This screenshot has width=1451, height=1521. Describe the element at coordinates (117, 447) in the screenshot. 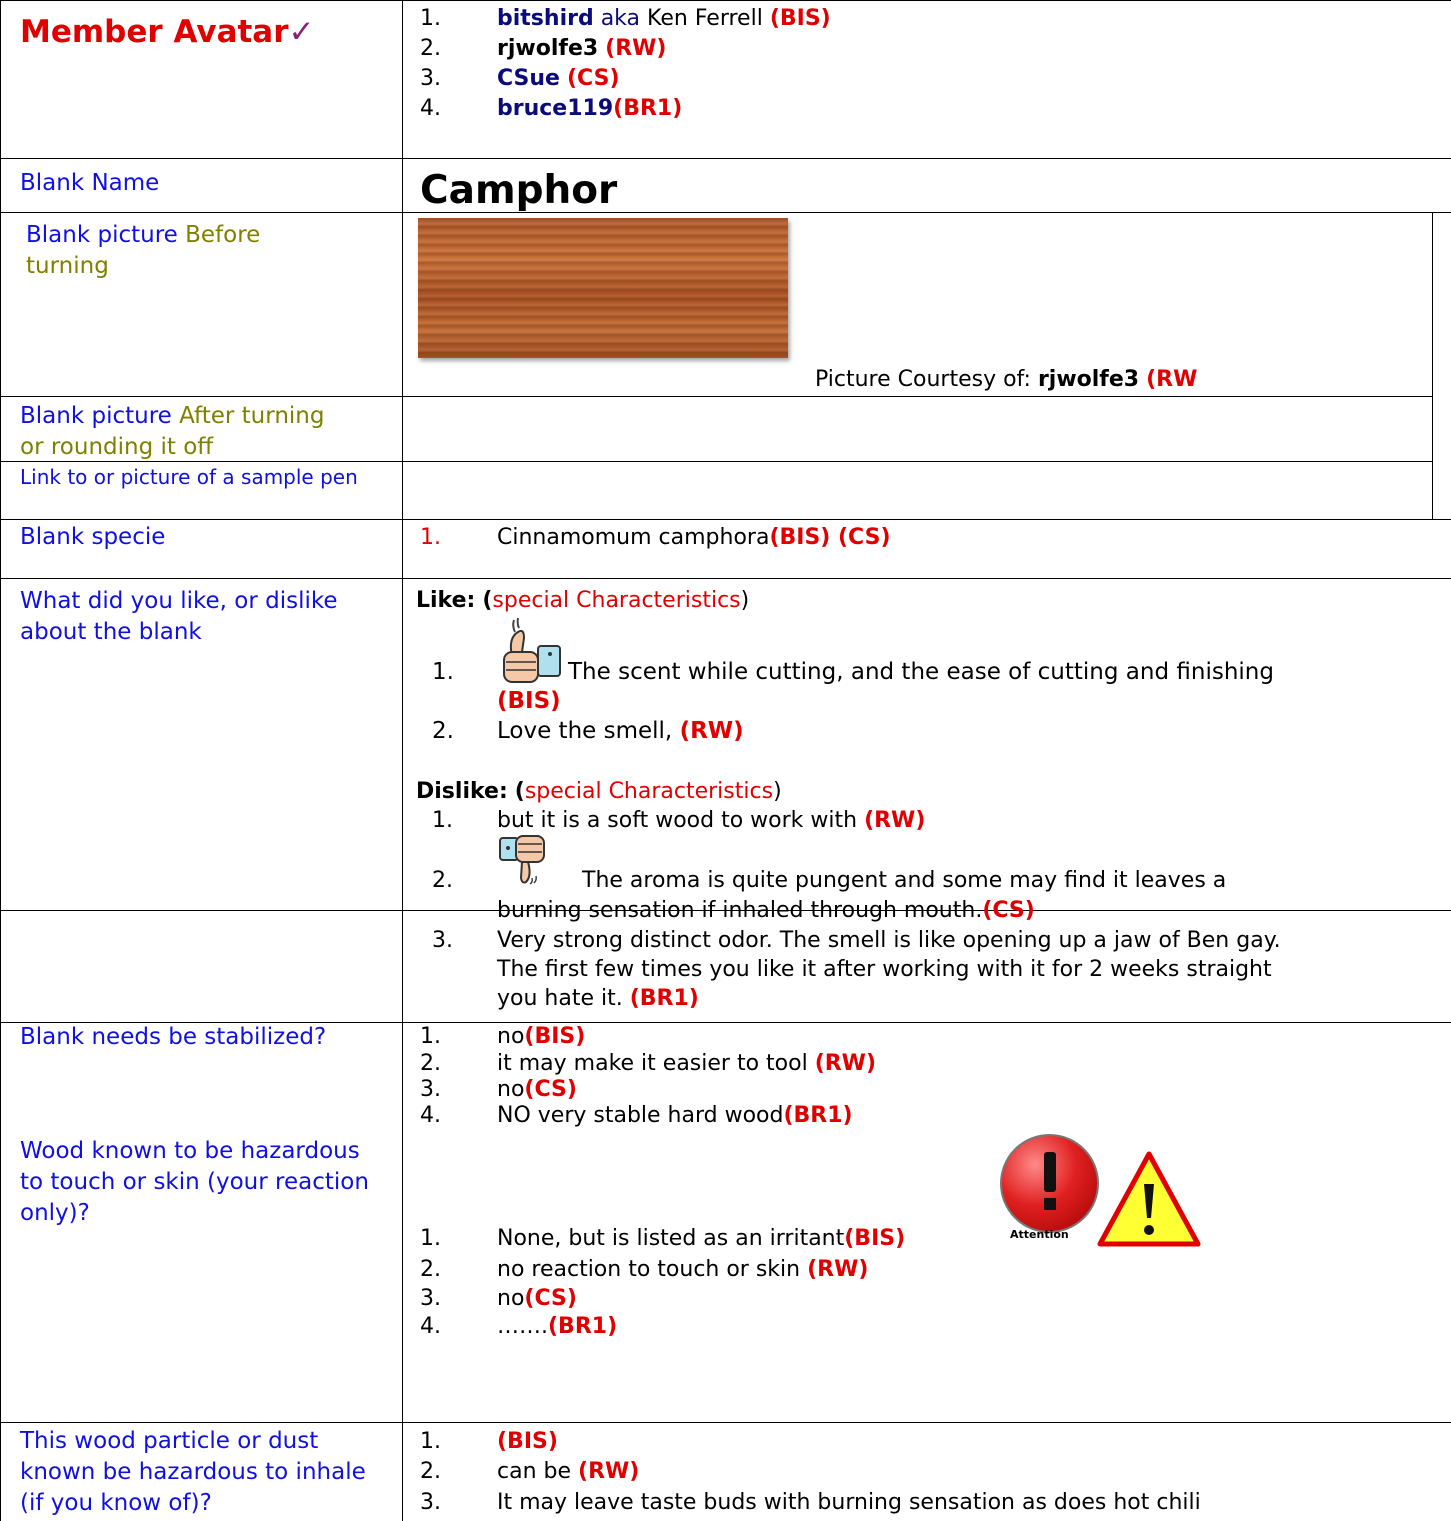

I see `label-part: or rounding it off` at that location.